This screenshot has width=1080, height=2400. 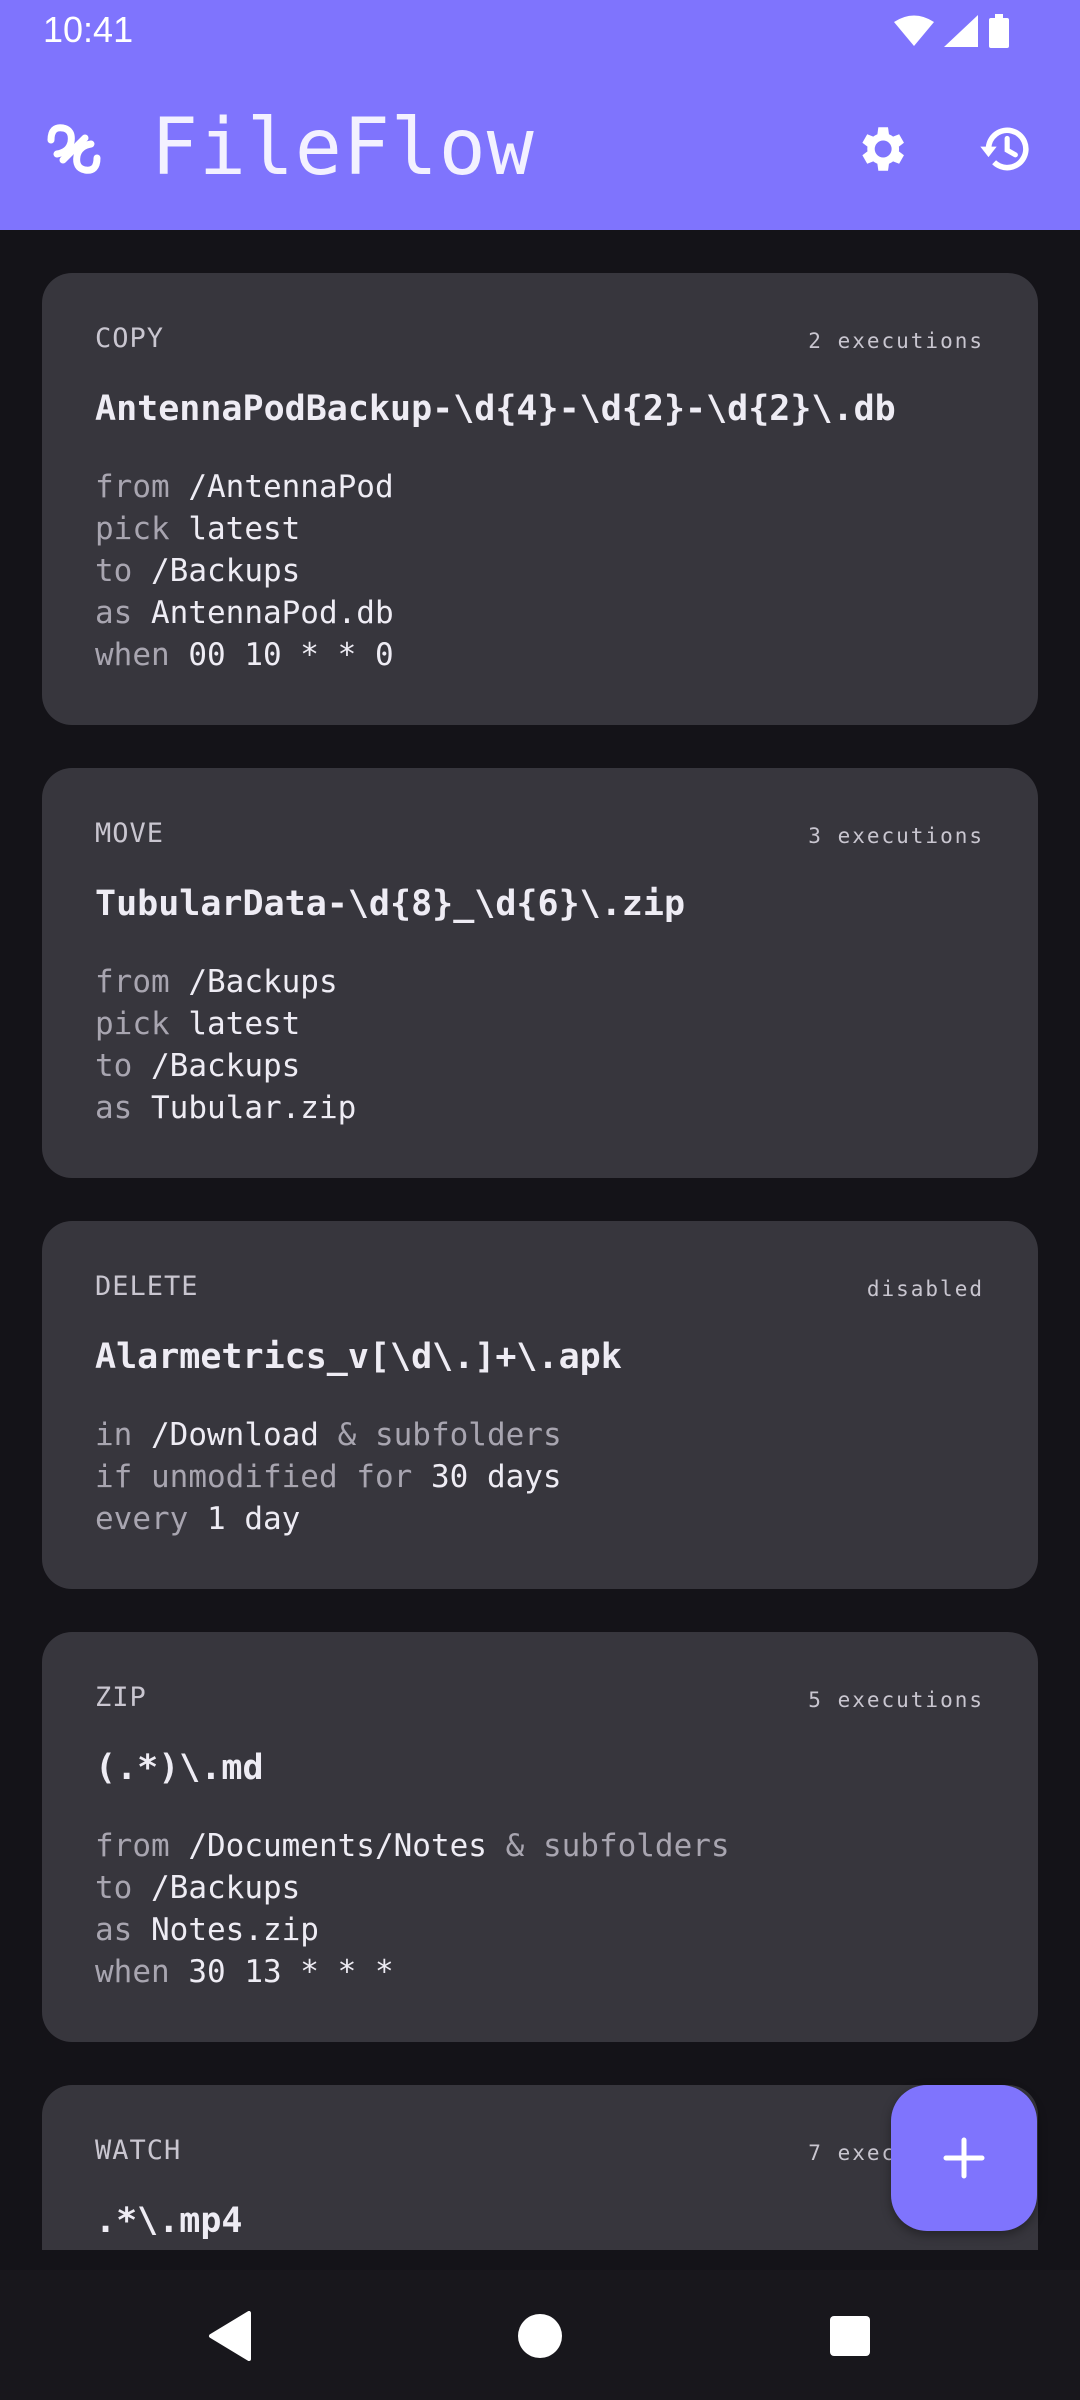 I want to click on detail-value: 30 days, so click(x=496, y=1477).